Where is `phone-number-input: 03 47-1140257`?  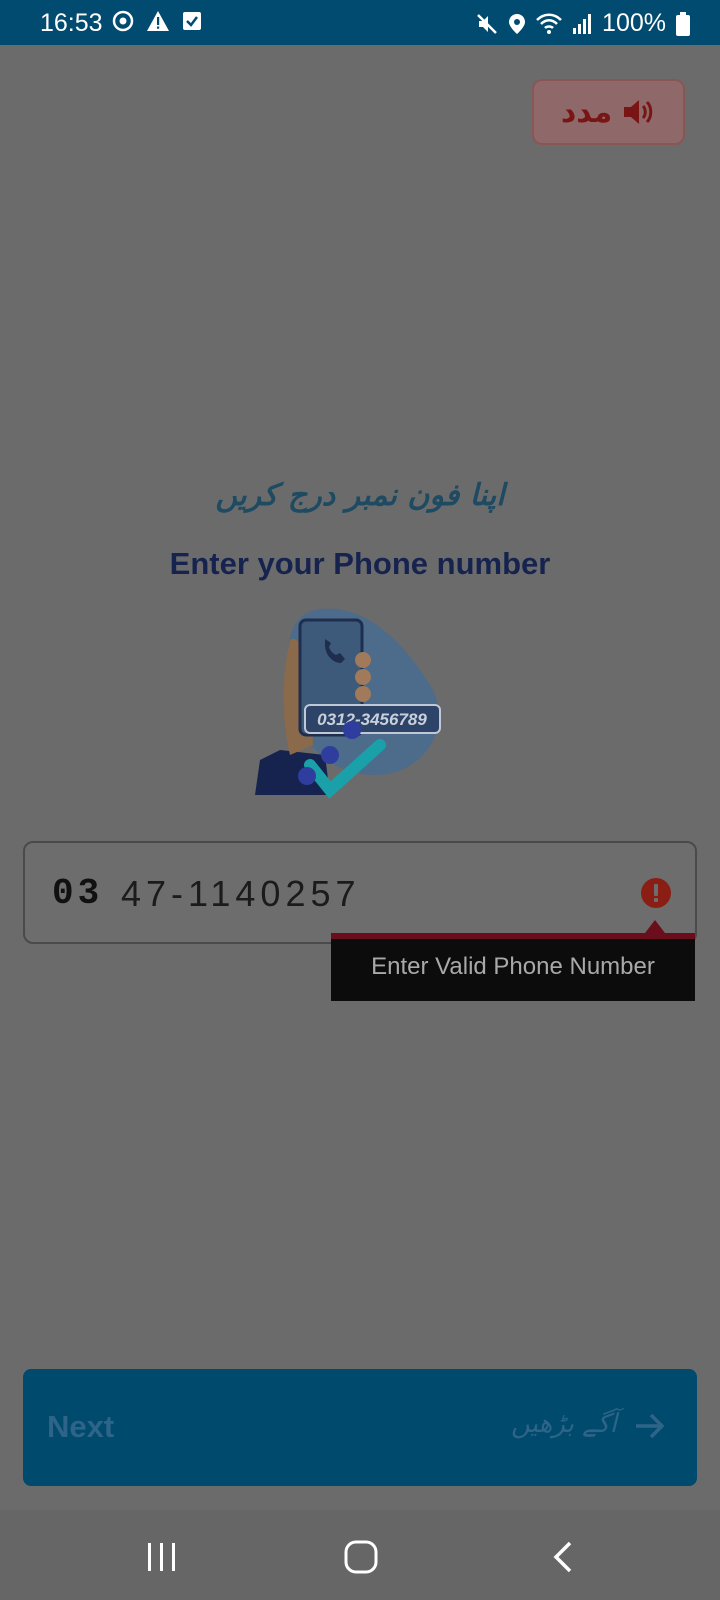 phone-number-input: 03 47-1140257 is located at coordinates (360, 892).